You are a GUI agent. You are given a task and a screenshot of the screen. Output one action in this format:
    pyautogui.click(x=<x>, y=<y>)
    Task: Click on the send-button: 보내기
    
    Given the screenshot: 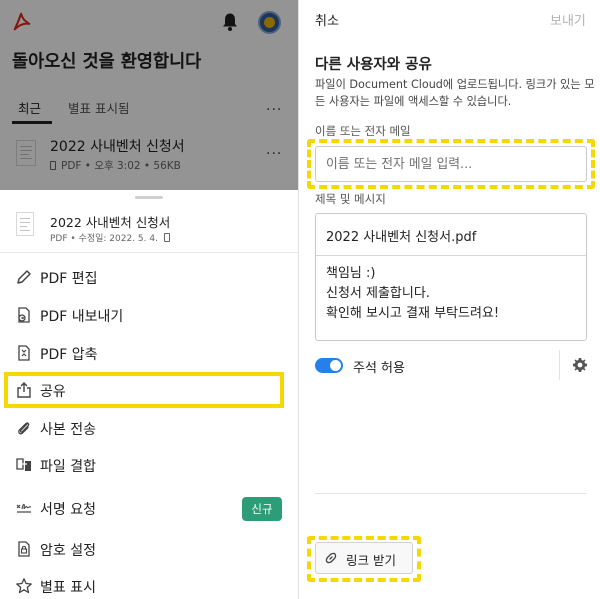 What is the action you would take?
    pyautogui.click(x=568, y=19)
    